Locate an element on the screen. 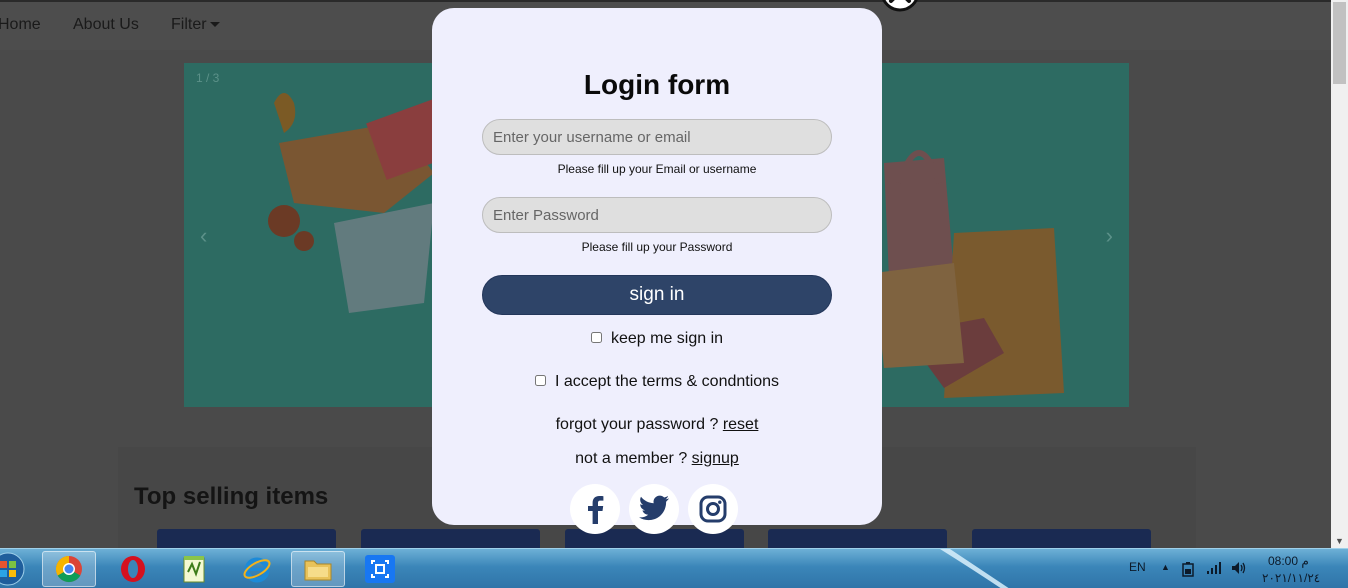  keep-signed-in-row: keep me sign in is located at coordinates (657, 339).